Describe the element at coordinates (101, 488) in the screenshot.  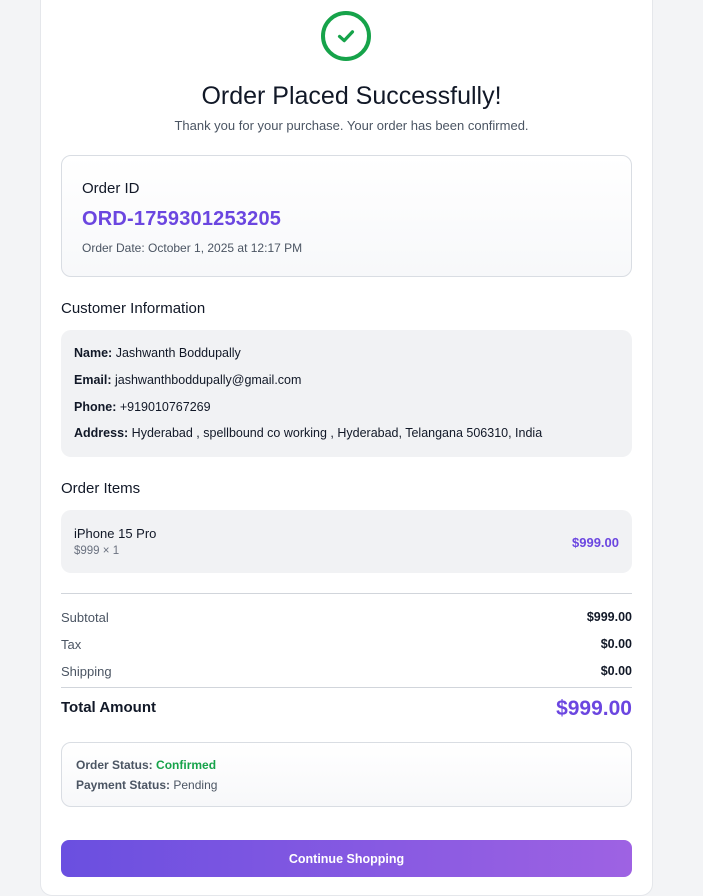
I see `order-items-heading: Order Items` at that location.